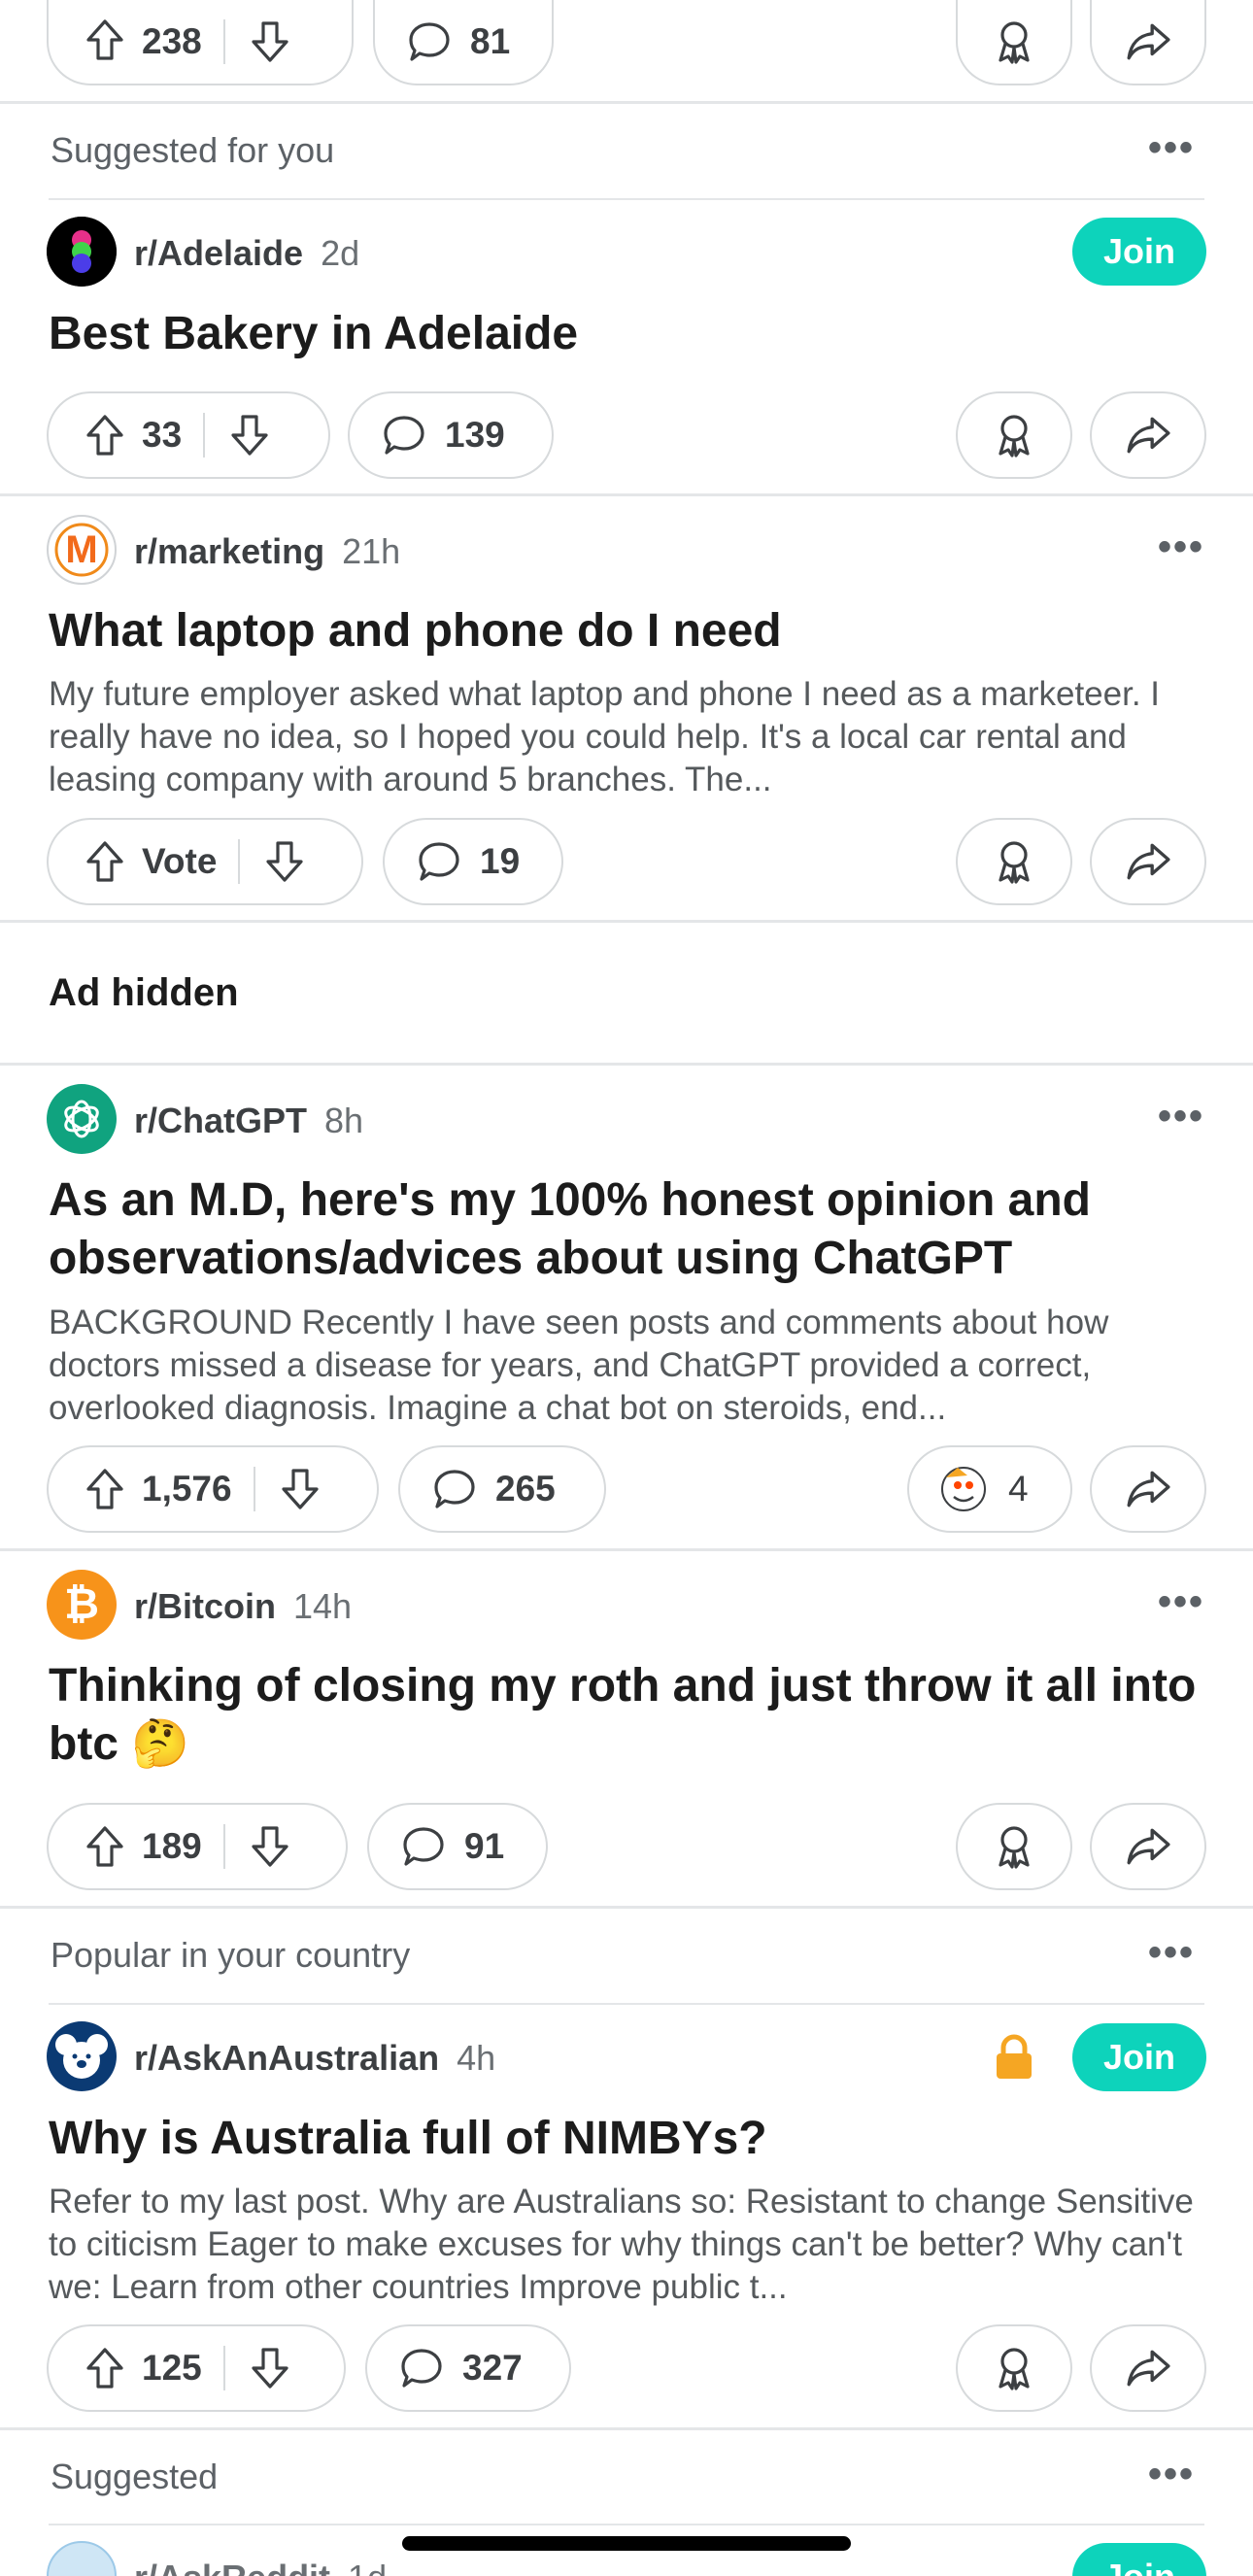 Image resolution: width=1253 pixels, height=2576 pixels. Describe the element at coordinates (1014, 2059) in the screenshot. I see `lock-icon` at that location.